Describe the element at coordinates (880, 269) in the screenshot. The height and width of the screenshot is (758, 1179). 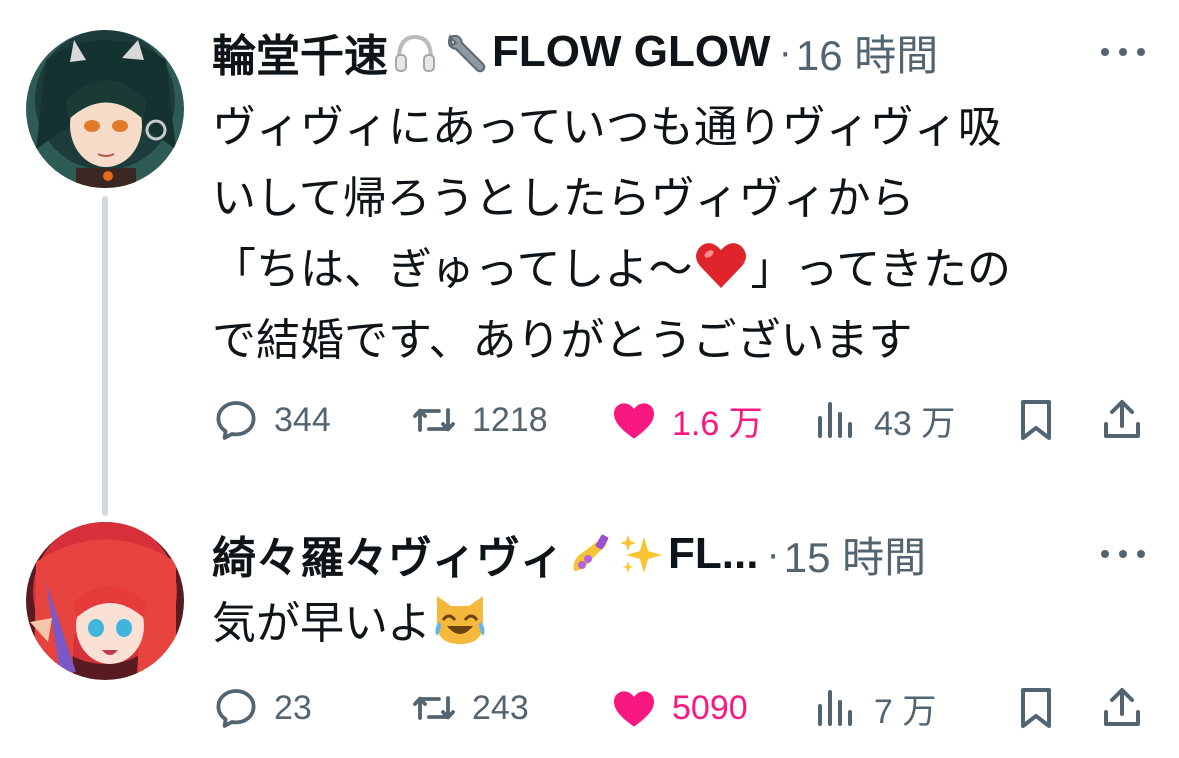
I see `text-segment: 」ってきたの` at that location.